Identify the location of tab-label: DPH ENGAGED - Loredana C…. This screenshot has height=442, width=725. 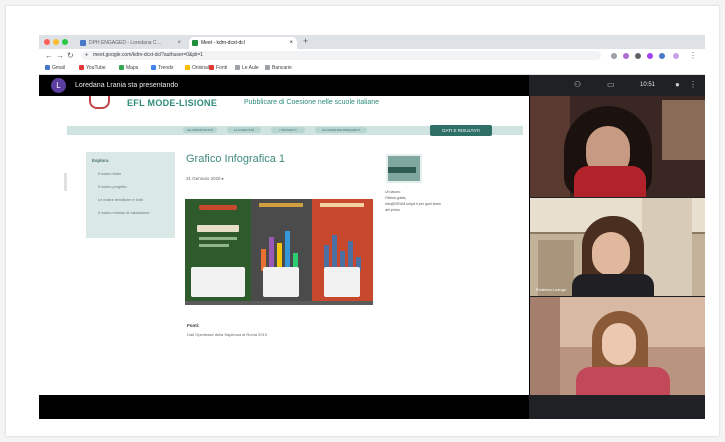
(125, 43).